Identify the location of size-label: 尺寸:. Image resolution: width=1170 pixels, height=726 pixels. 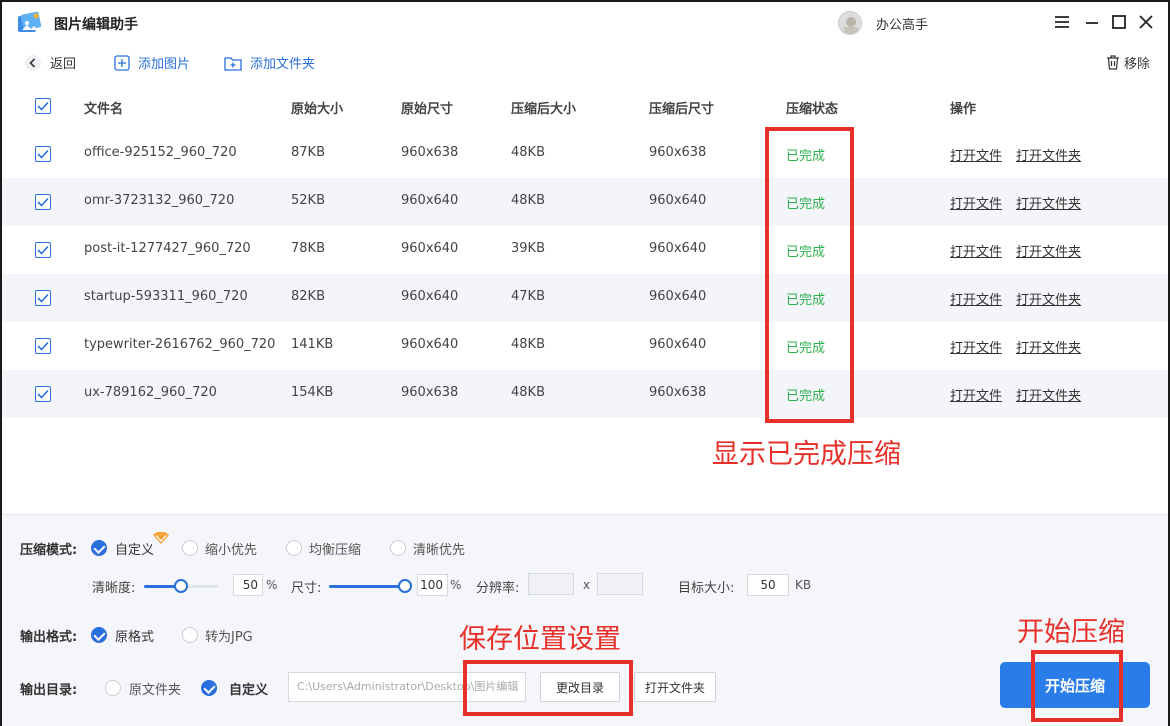
(306, 588).